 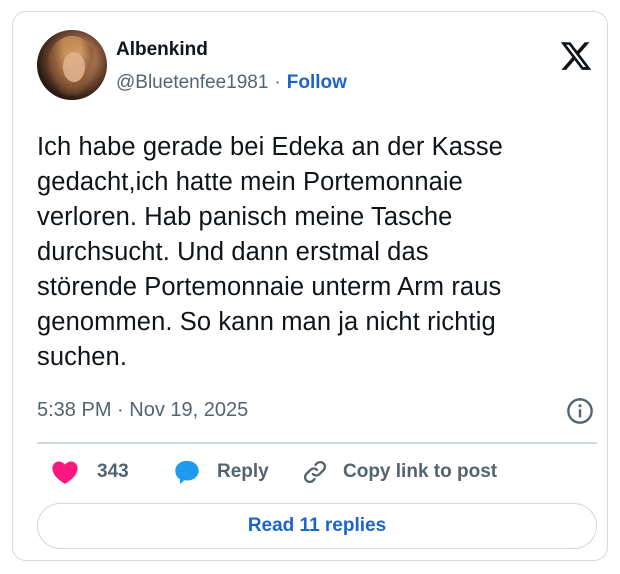 What do you see at coordinates (243, 471) in the screenshot?
I see `reply-label: Reply` at bounding box center [243, 471].